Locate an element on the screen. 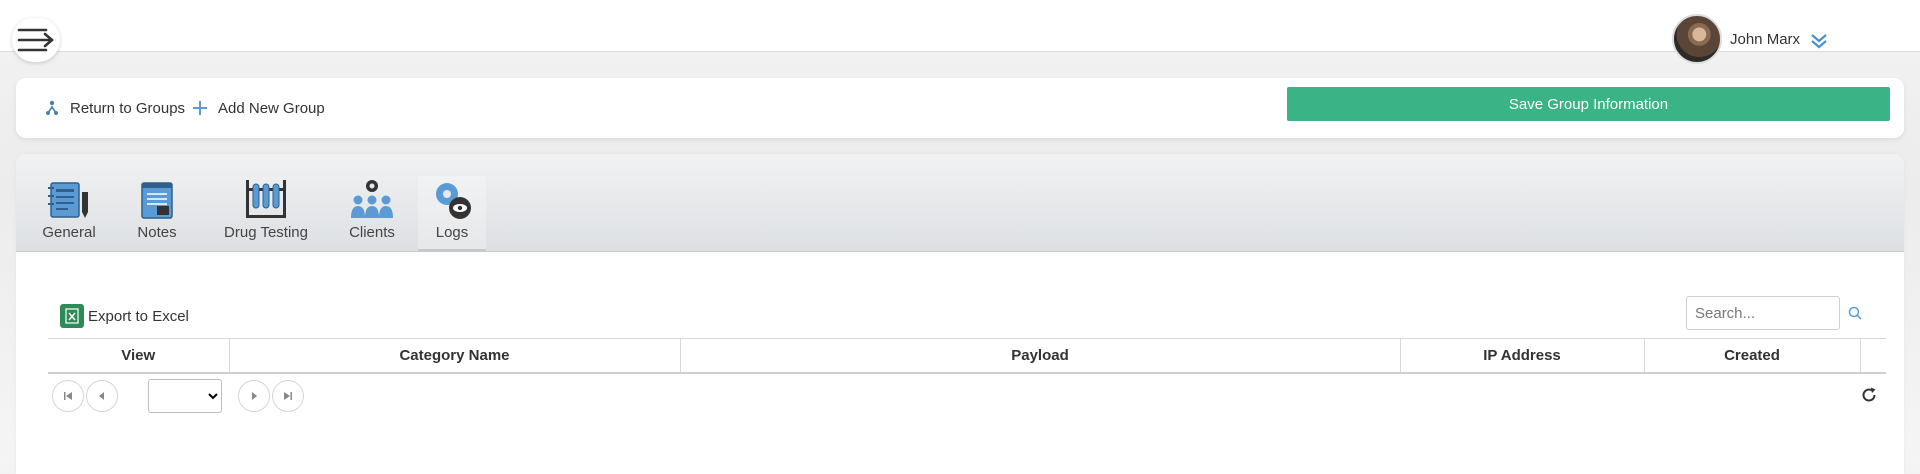 This screenshot has width=1920, height=474. tab-drug-testing: Drug Testing is located at coordinates (266, 214).